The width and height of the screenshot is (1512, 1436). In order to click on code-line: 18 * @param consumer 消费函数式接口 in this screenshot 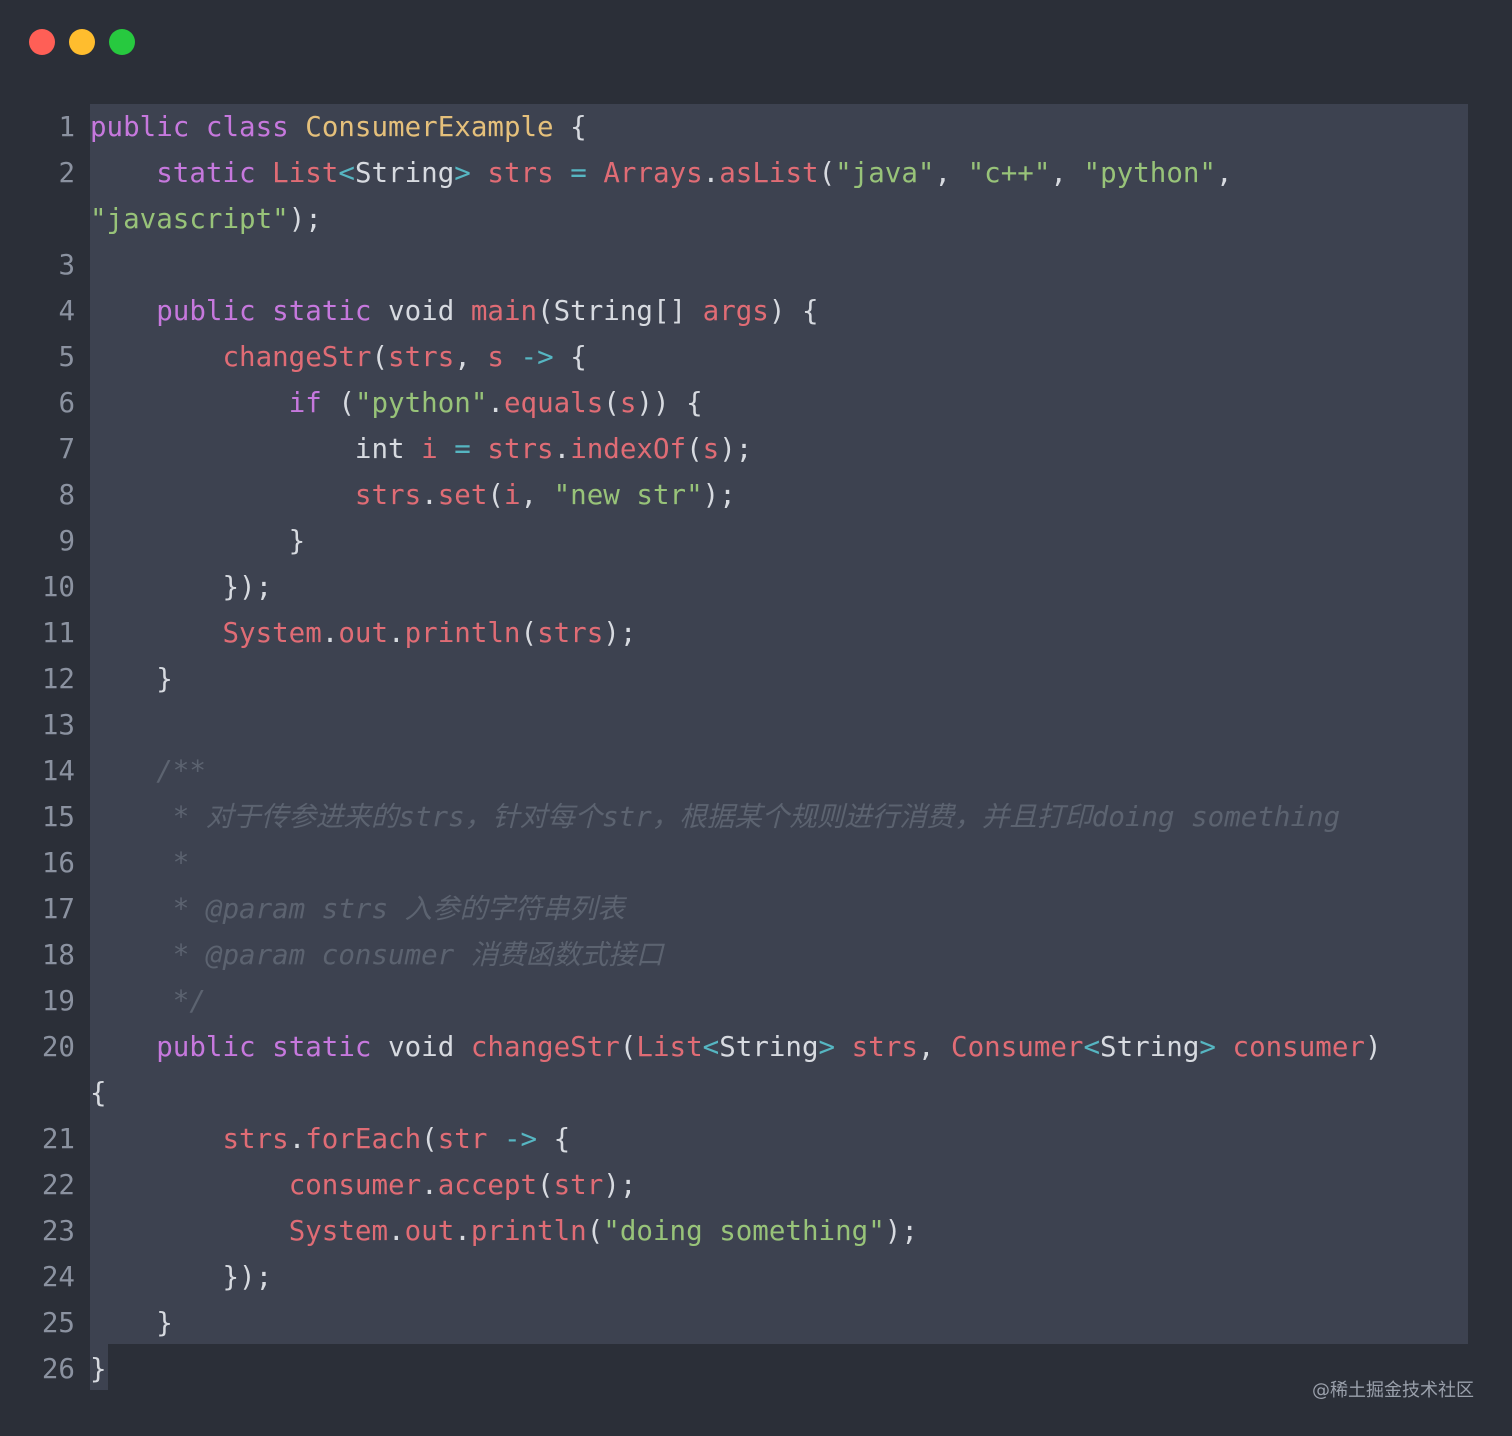, I will do `click(756, 955)`.